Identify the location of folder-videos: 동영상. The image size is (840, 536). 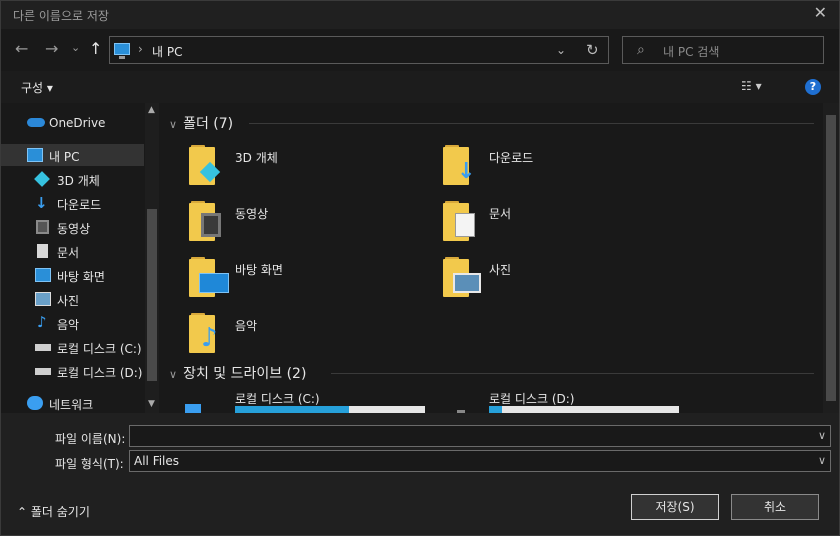
(281, 225).